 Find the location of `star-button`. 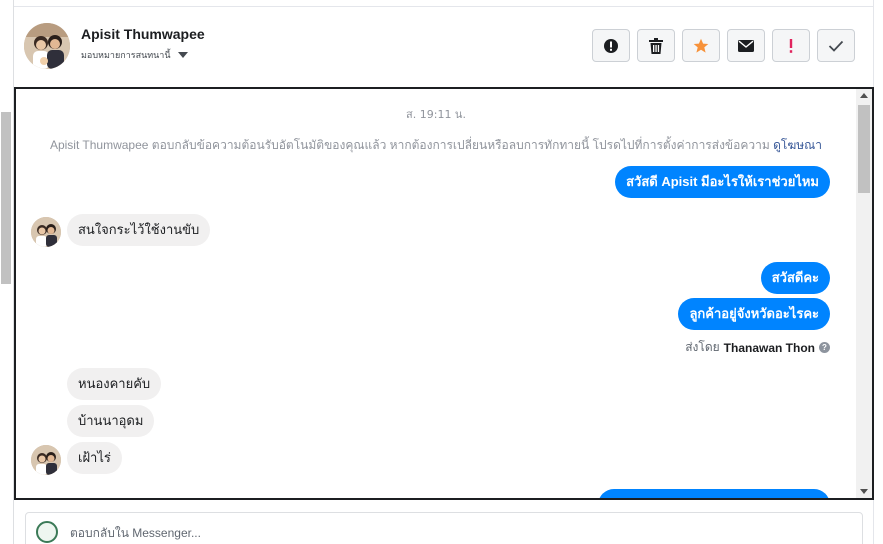

star-button is located at coordinates (701, 45).